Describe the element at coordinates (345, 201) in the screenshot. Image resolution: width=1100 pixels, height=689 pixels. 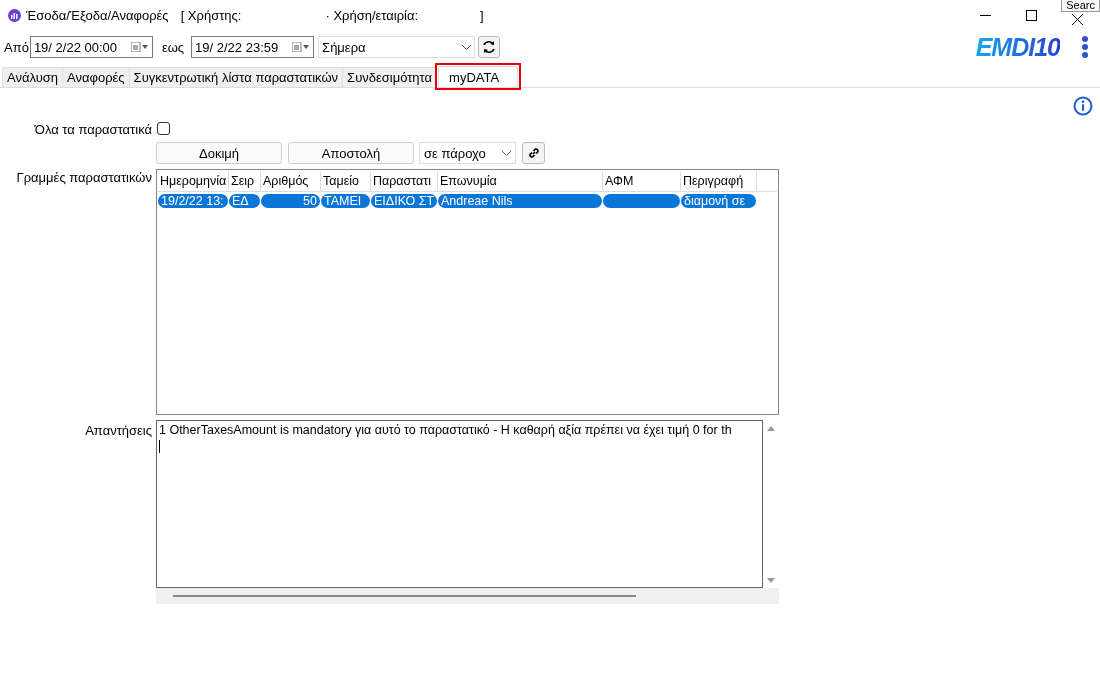
I see `table-cell: ΤΑΜΕΙ` at that location.